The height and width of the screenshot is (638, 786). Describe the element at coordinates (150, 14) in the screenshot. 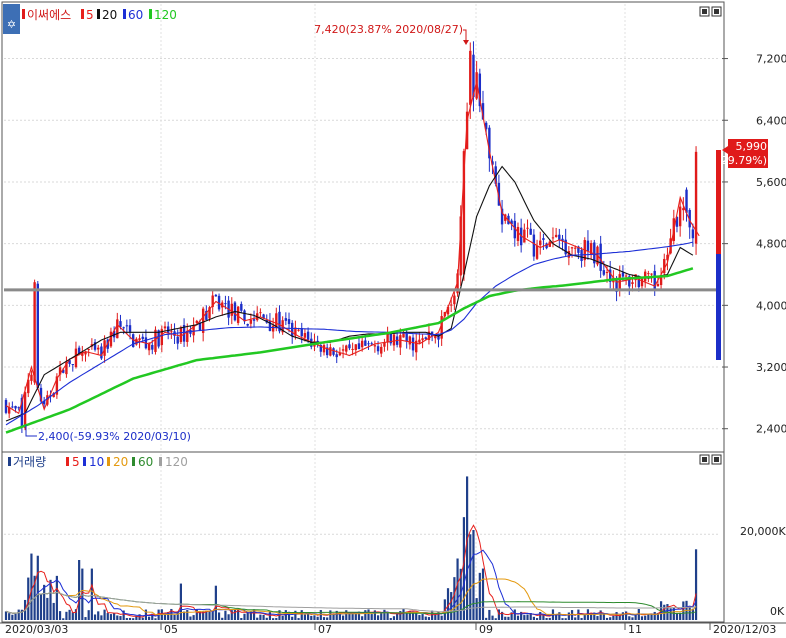

I see `legend-swatch-ma120` at that location.